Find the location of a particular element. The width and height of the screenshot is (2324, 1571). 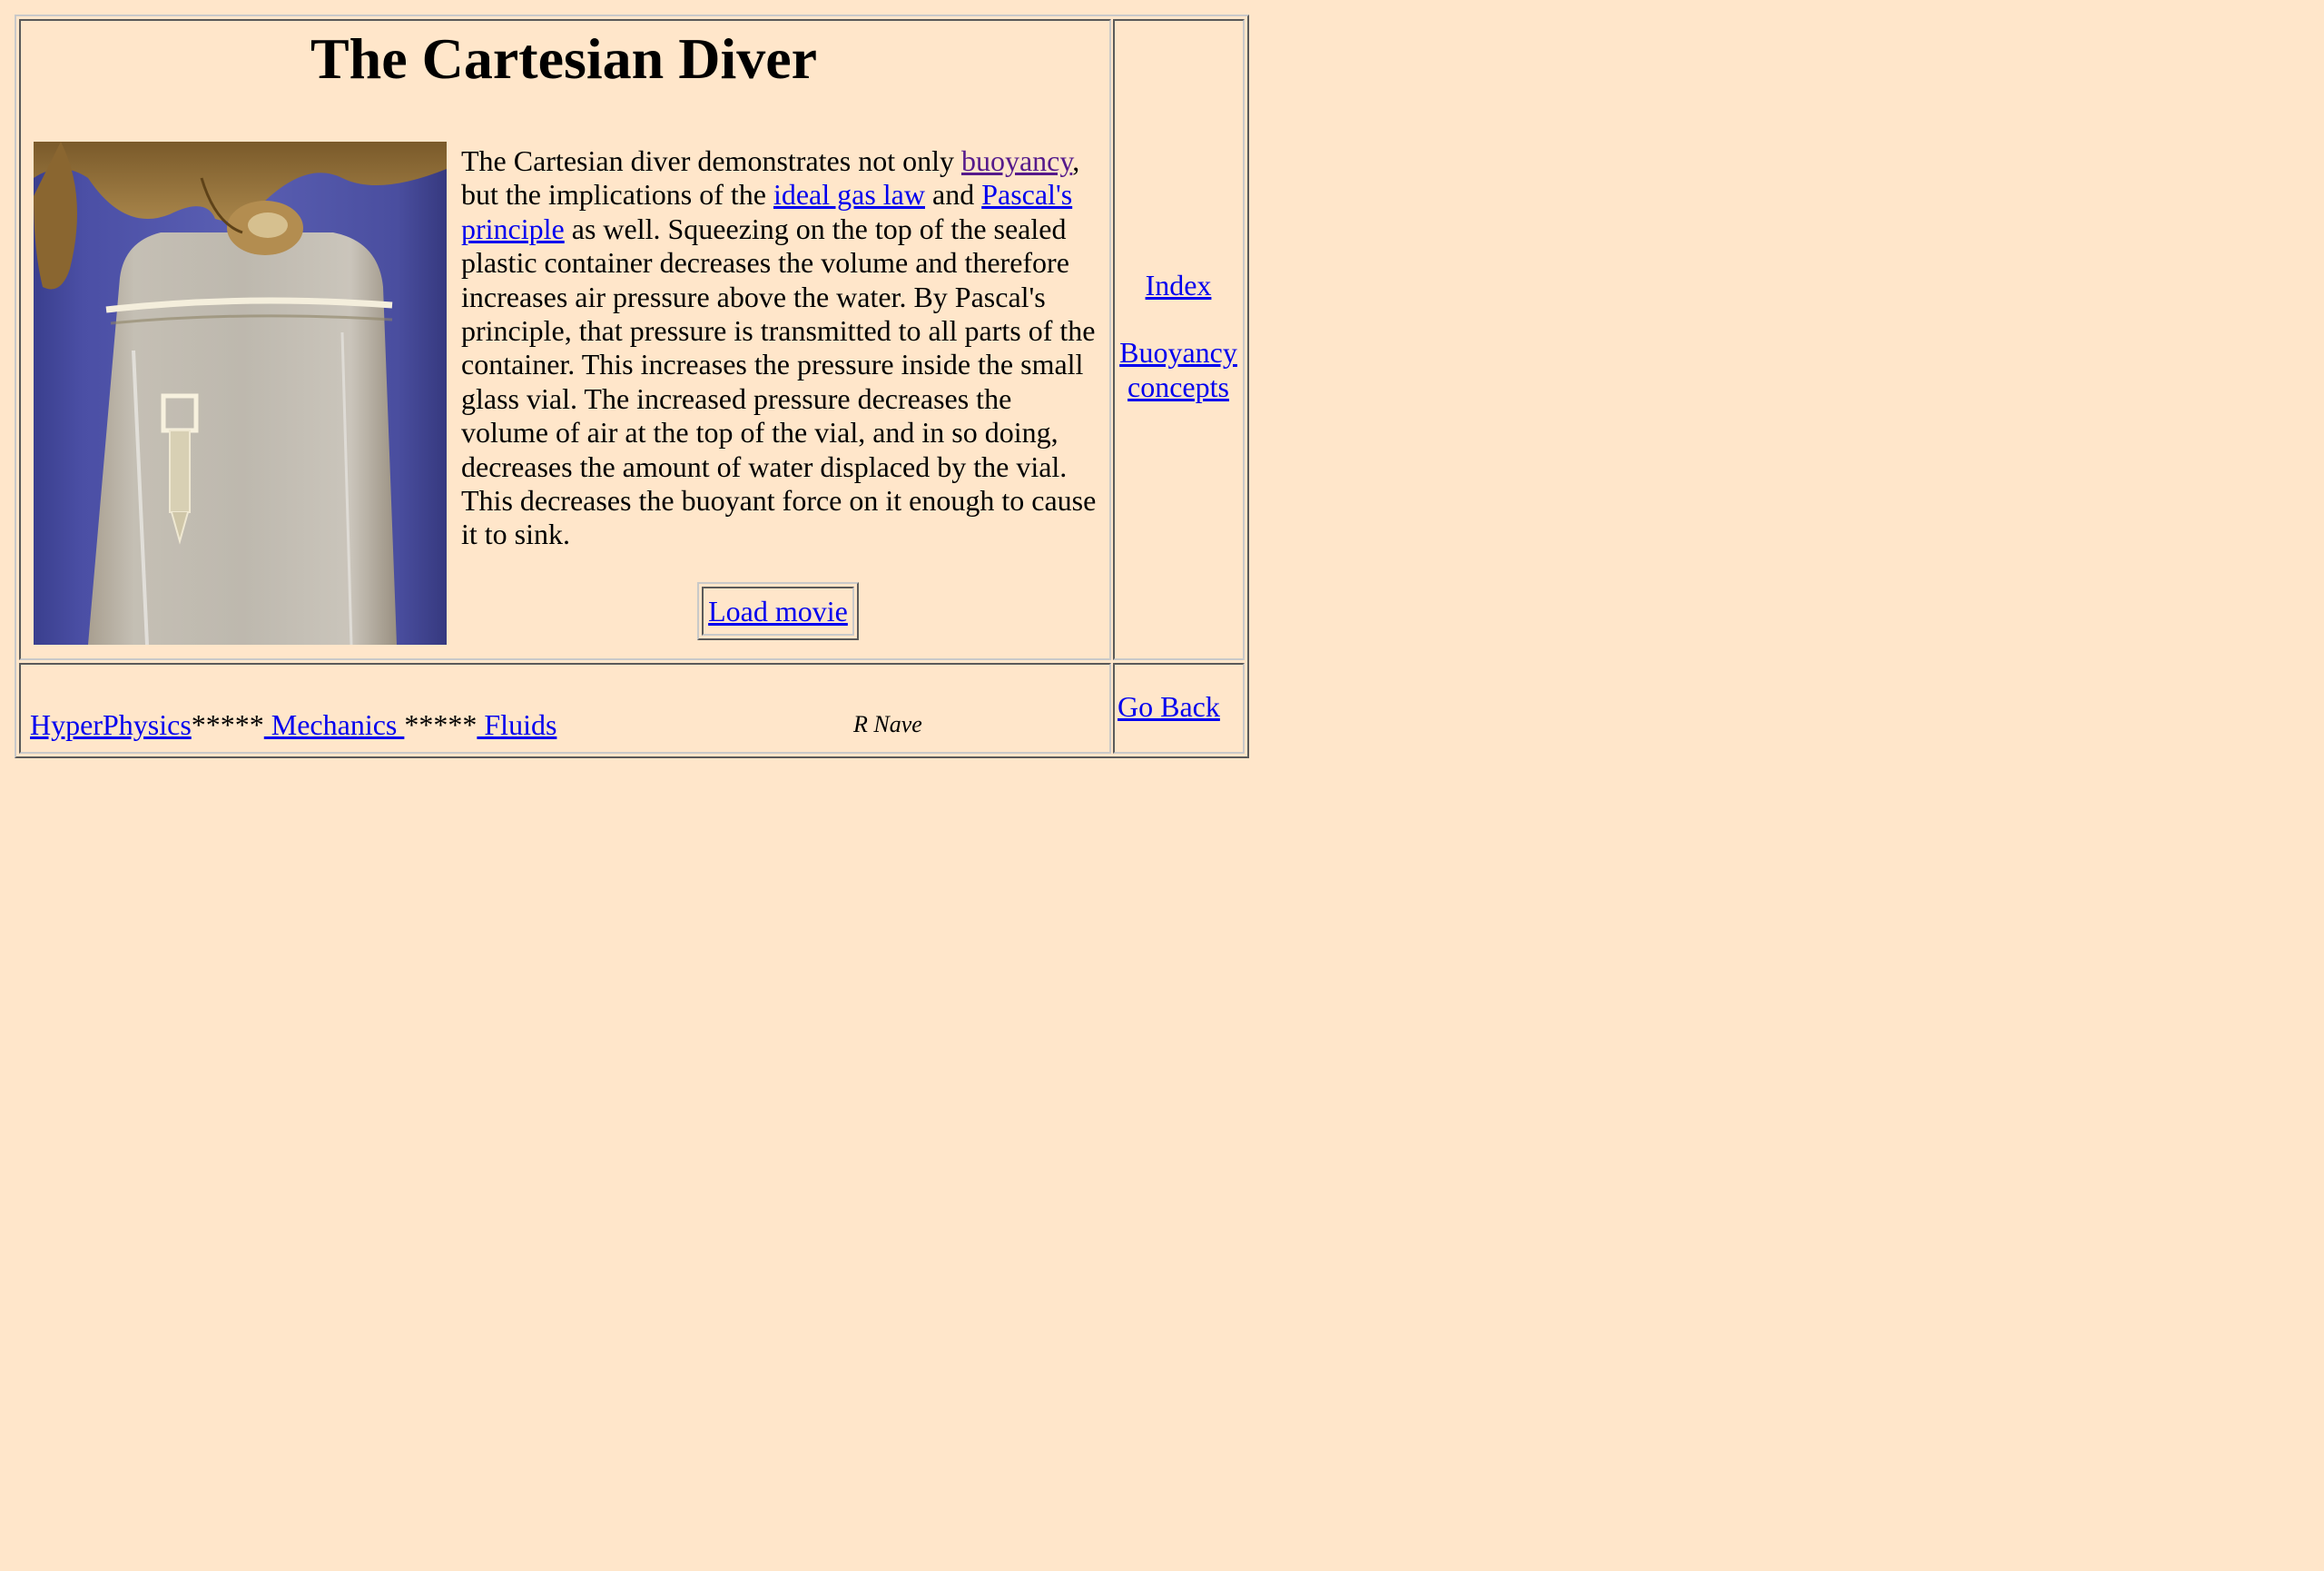

side-nav-item-buoyancy: Buoyancy concepts is located at coordinates (1178, 370).